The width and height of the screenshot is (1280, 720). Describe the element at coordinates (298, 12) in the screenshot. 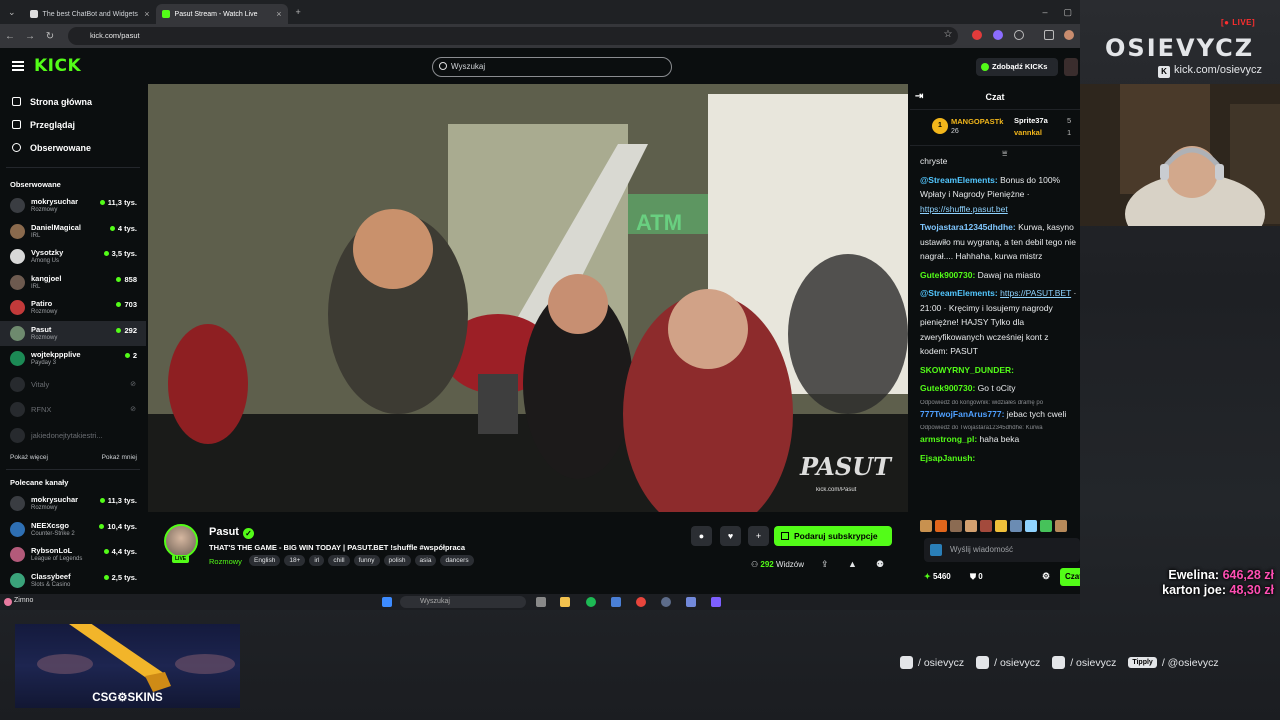

I see `new-tab-icon: +` at that location.